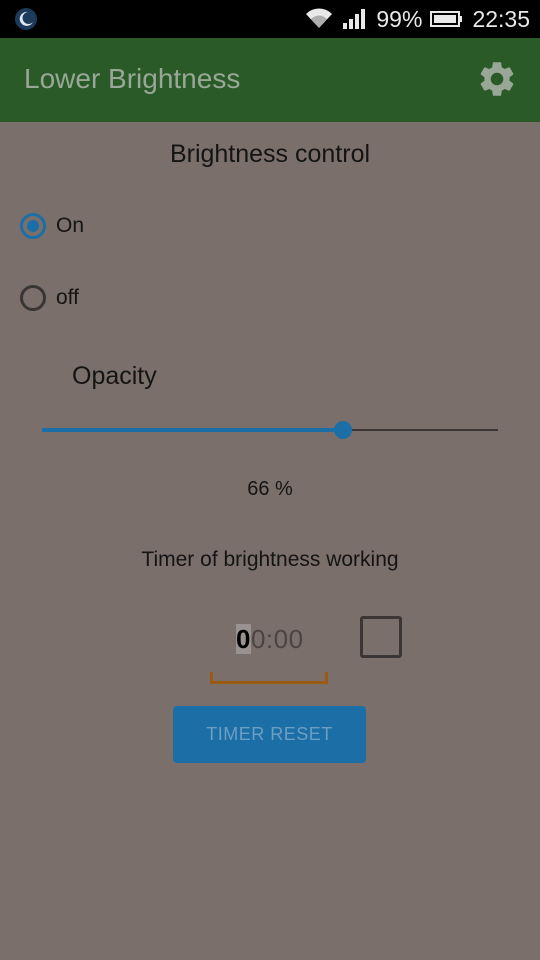  Describe the element at coordinates (269, 678) in the screenshot. I see `timer-field-underline` at that location.